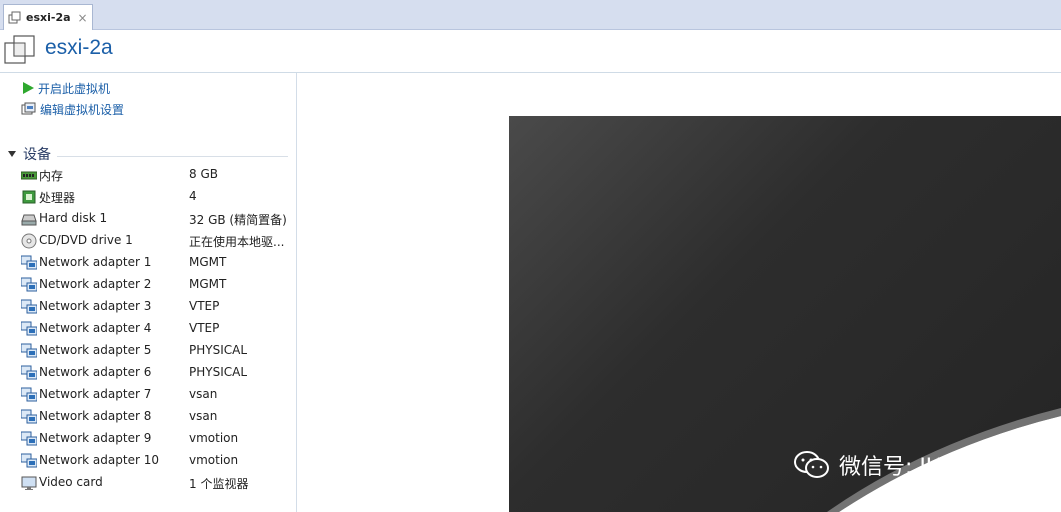  I want to click on device-value: 1 个监视器, so click(219, 484).